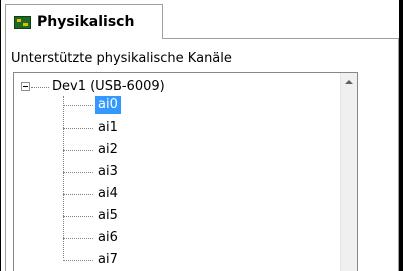 This screenshot has width=403, height=271. Describe the element at coordinates (401, 135) in the screenshot. I see `window-edge-right` at that location.